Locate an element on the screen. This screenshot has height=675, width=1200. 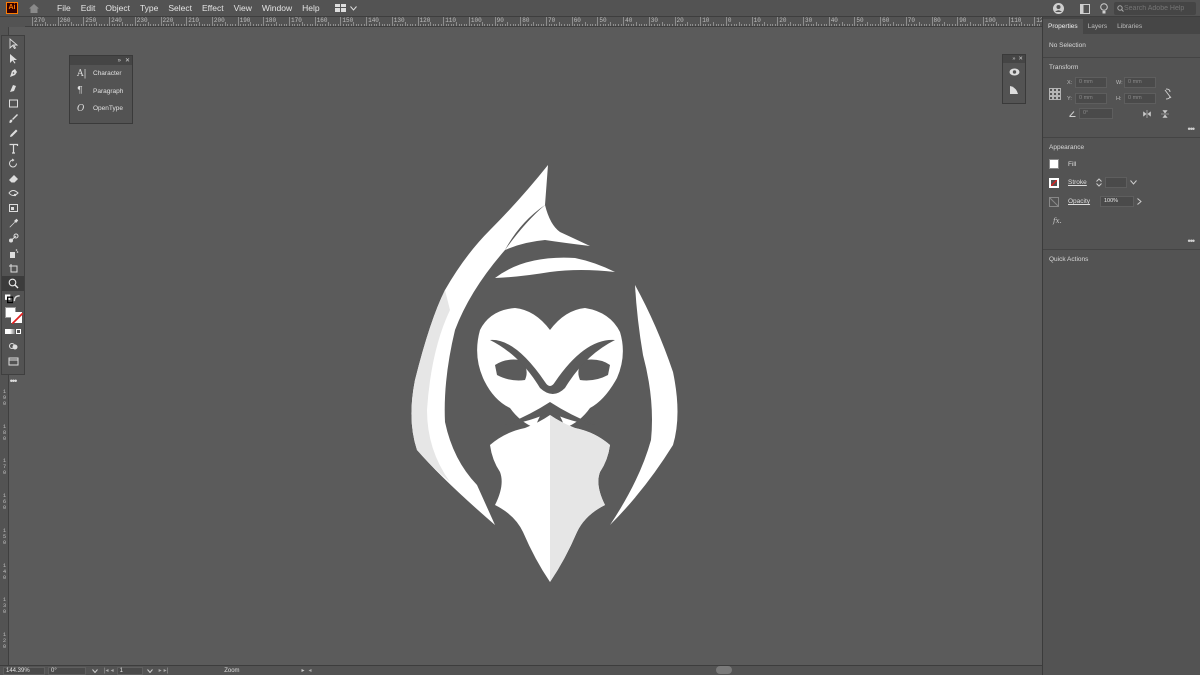
lightbulb-icon is located at coordinates (1104, 8).